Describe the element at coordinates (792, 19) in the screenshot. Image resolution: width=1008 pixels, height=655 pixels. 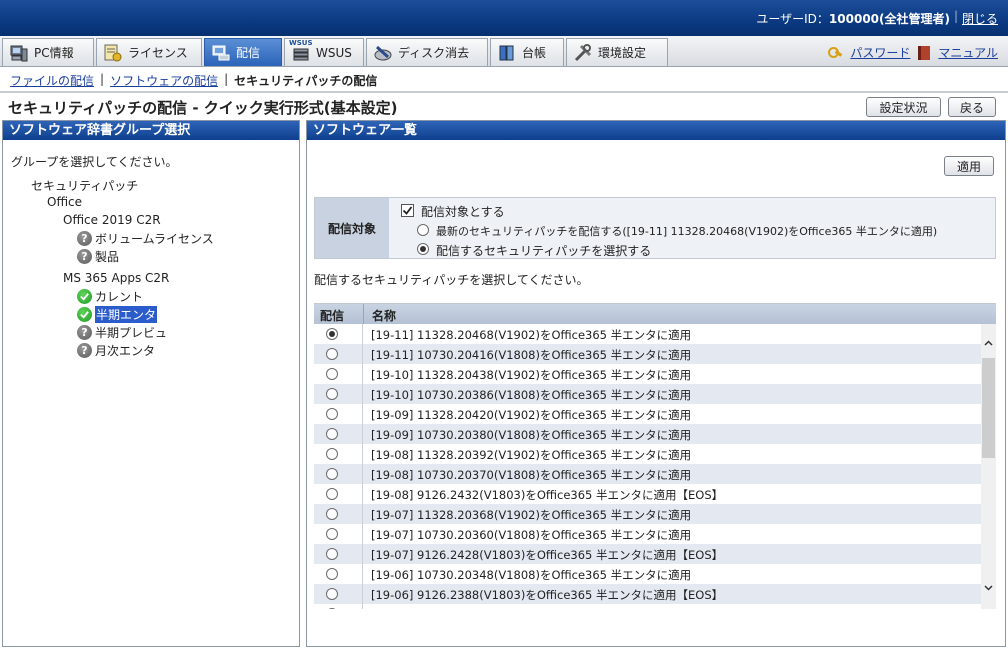
I see `user-id-label: ユーザーID：` at that location.